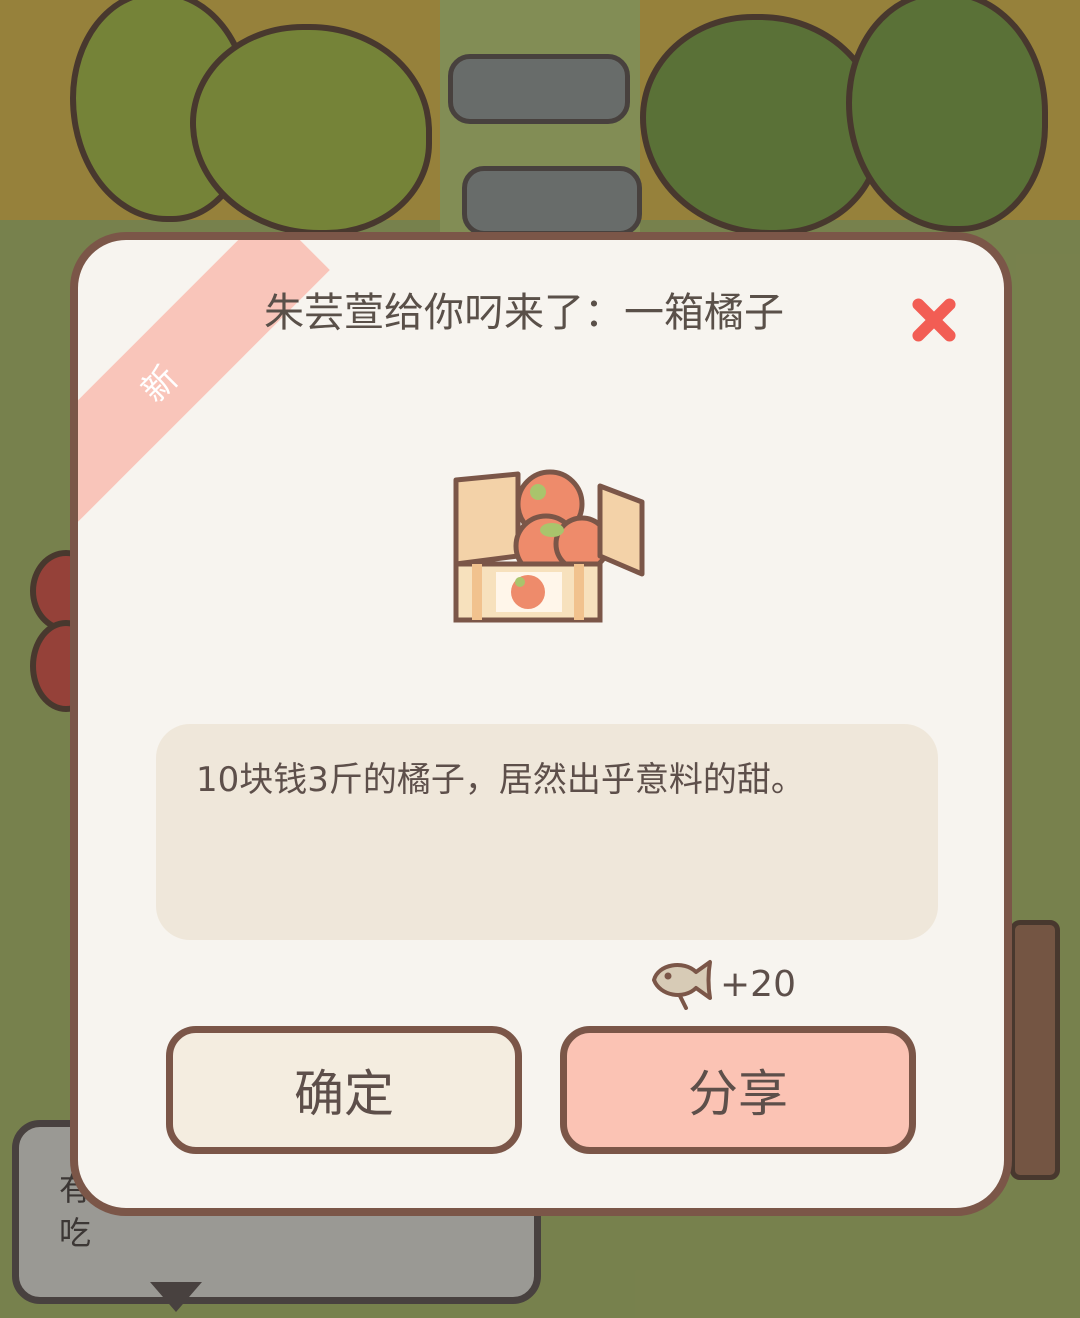 The height and width of the screenshot is (1318, 1080). I want to click on message-text: 10块钱3斤的橘子，居然出乎意料的甜。, so click(500, 780).